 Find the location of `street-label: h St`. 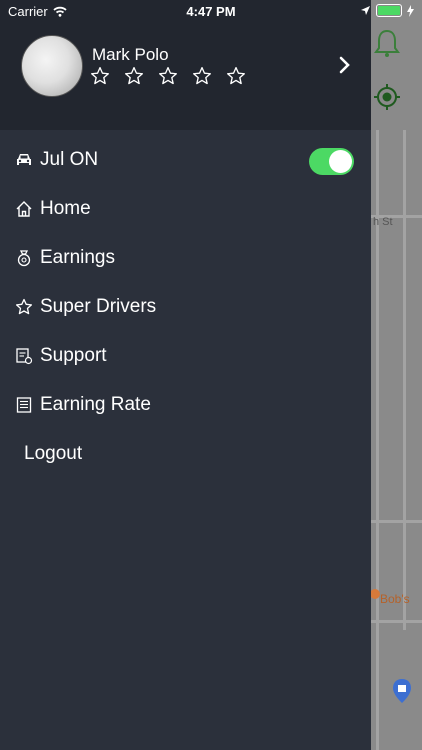

street-label: h St is located at coordinates (383, 222).